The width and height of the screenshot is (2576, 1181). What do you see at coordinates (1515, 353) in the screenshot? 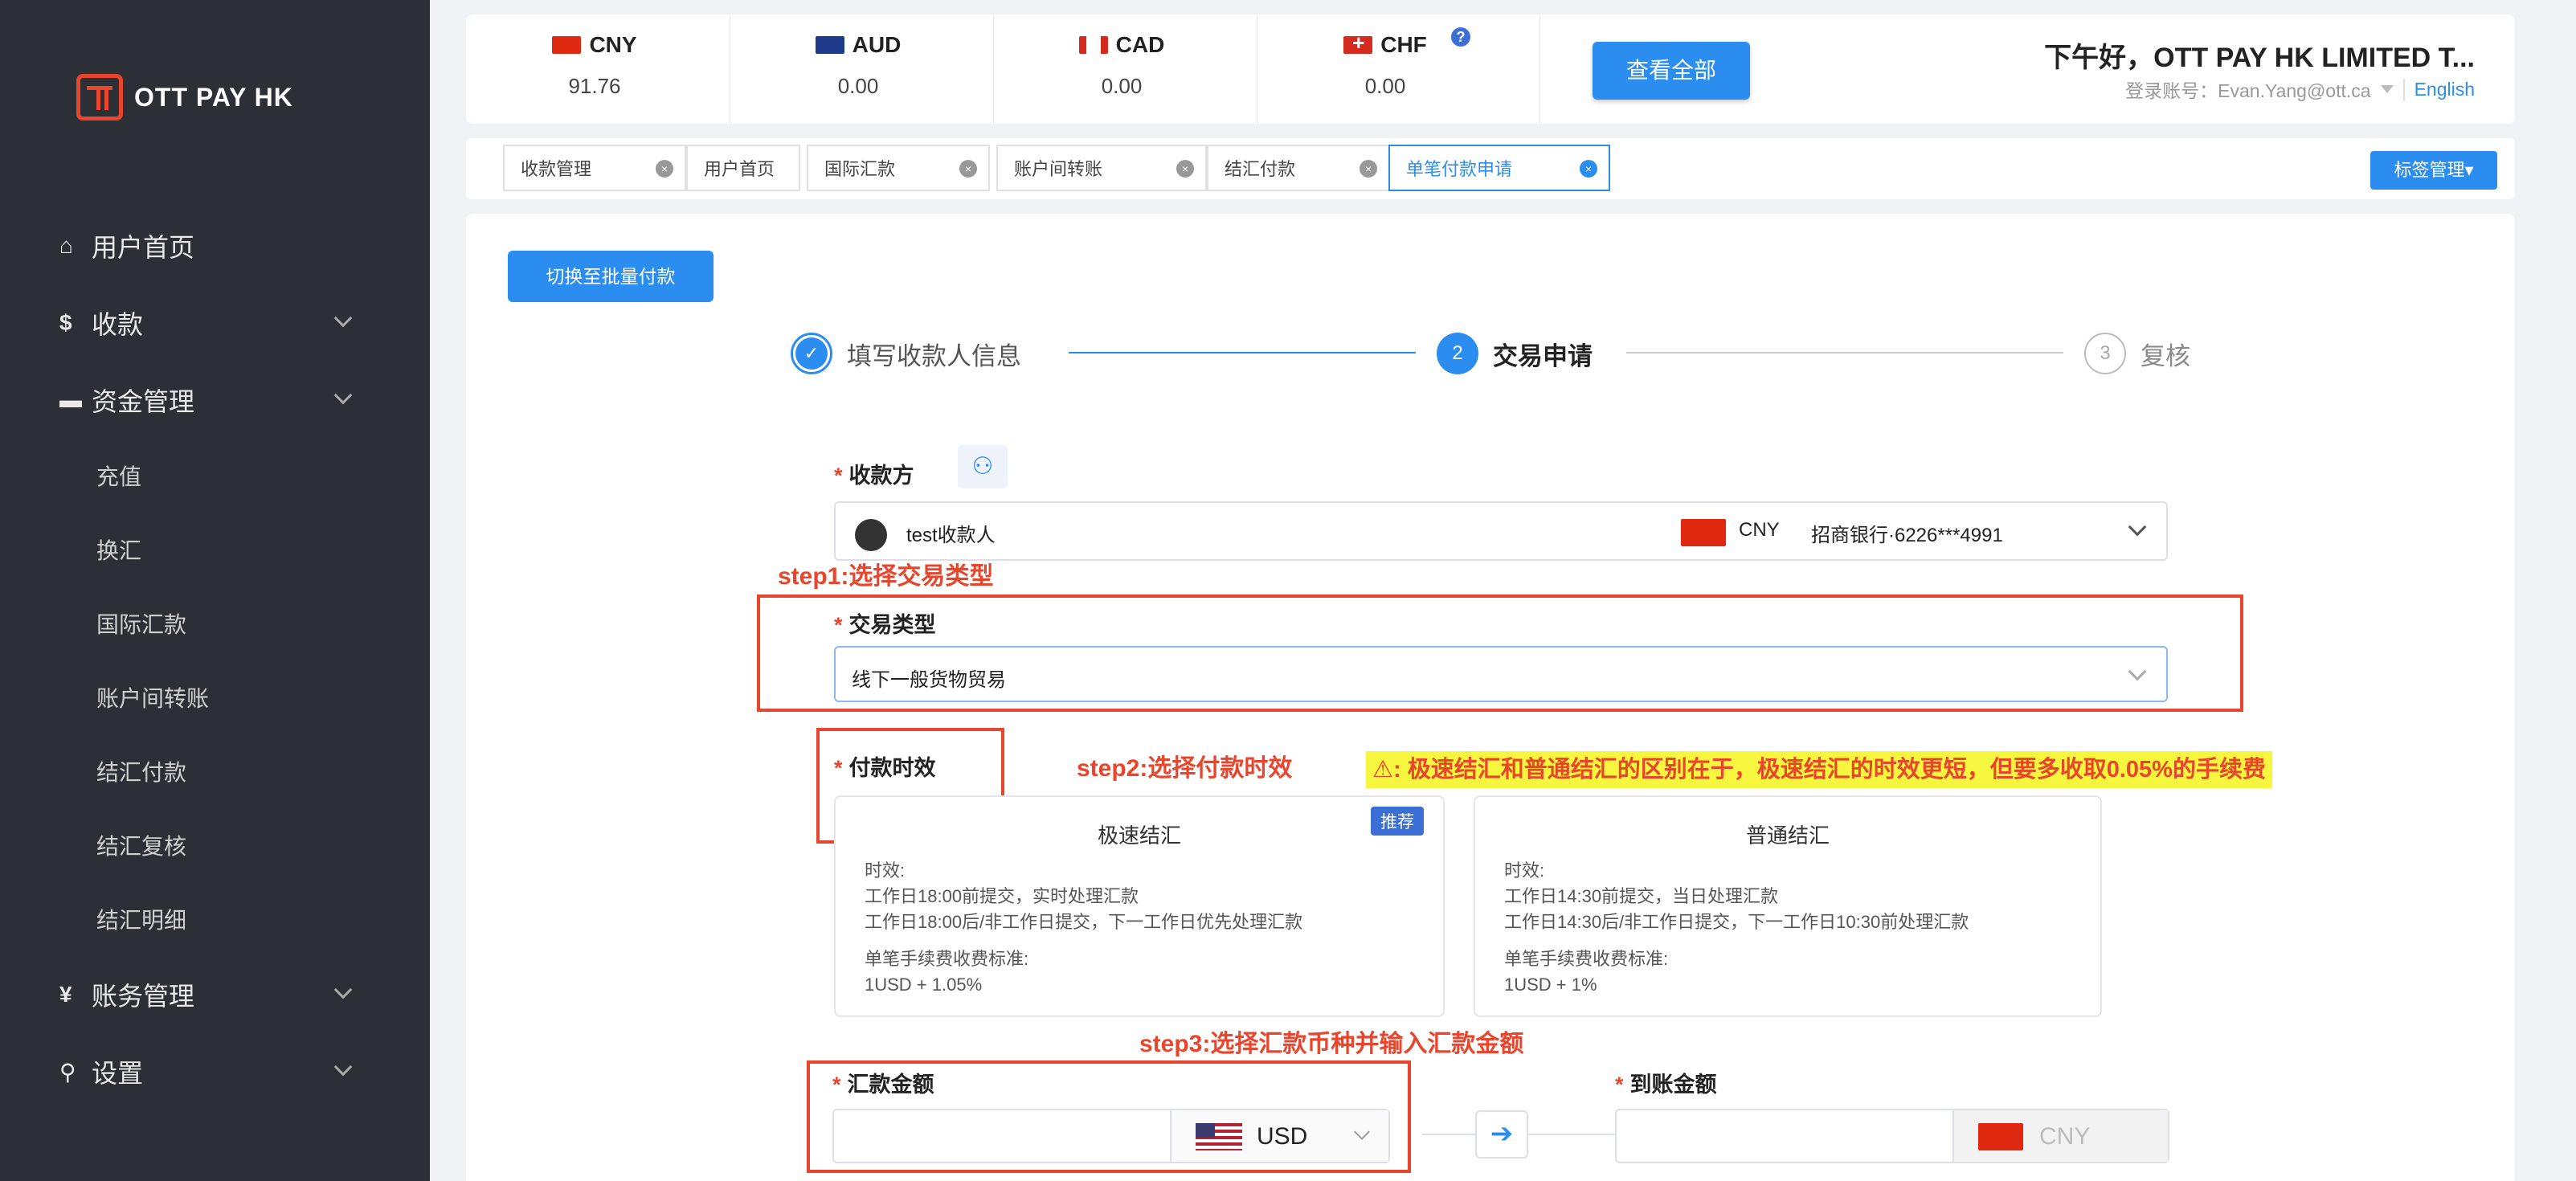
I see `step-2: 2 交易申请` at bounding box center [1515, 353].